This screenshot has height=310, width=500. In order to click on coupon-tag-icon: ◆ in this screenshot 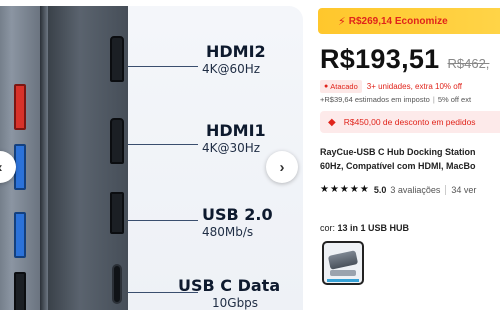, I will do `click(332, 122)`.